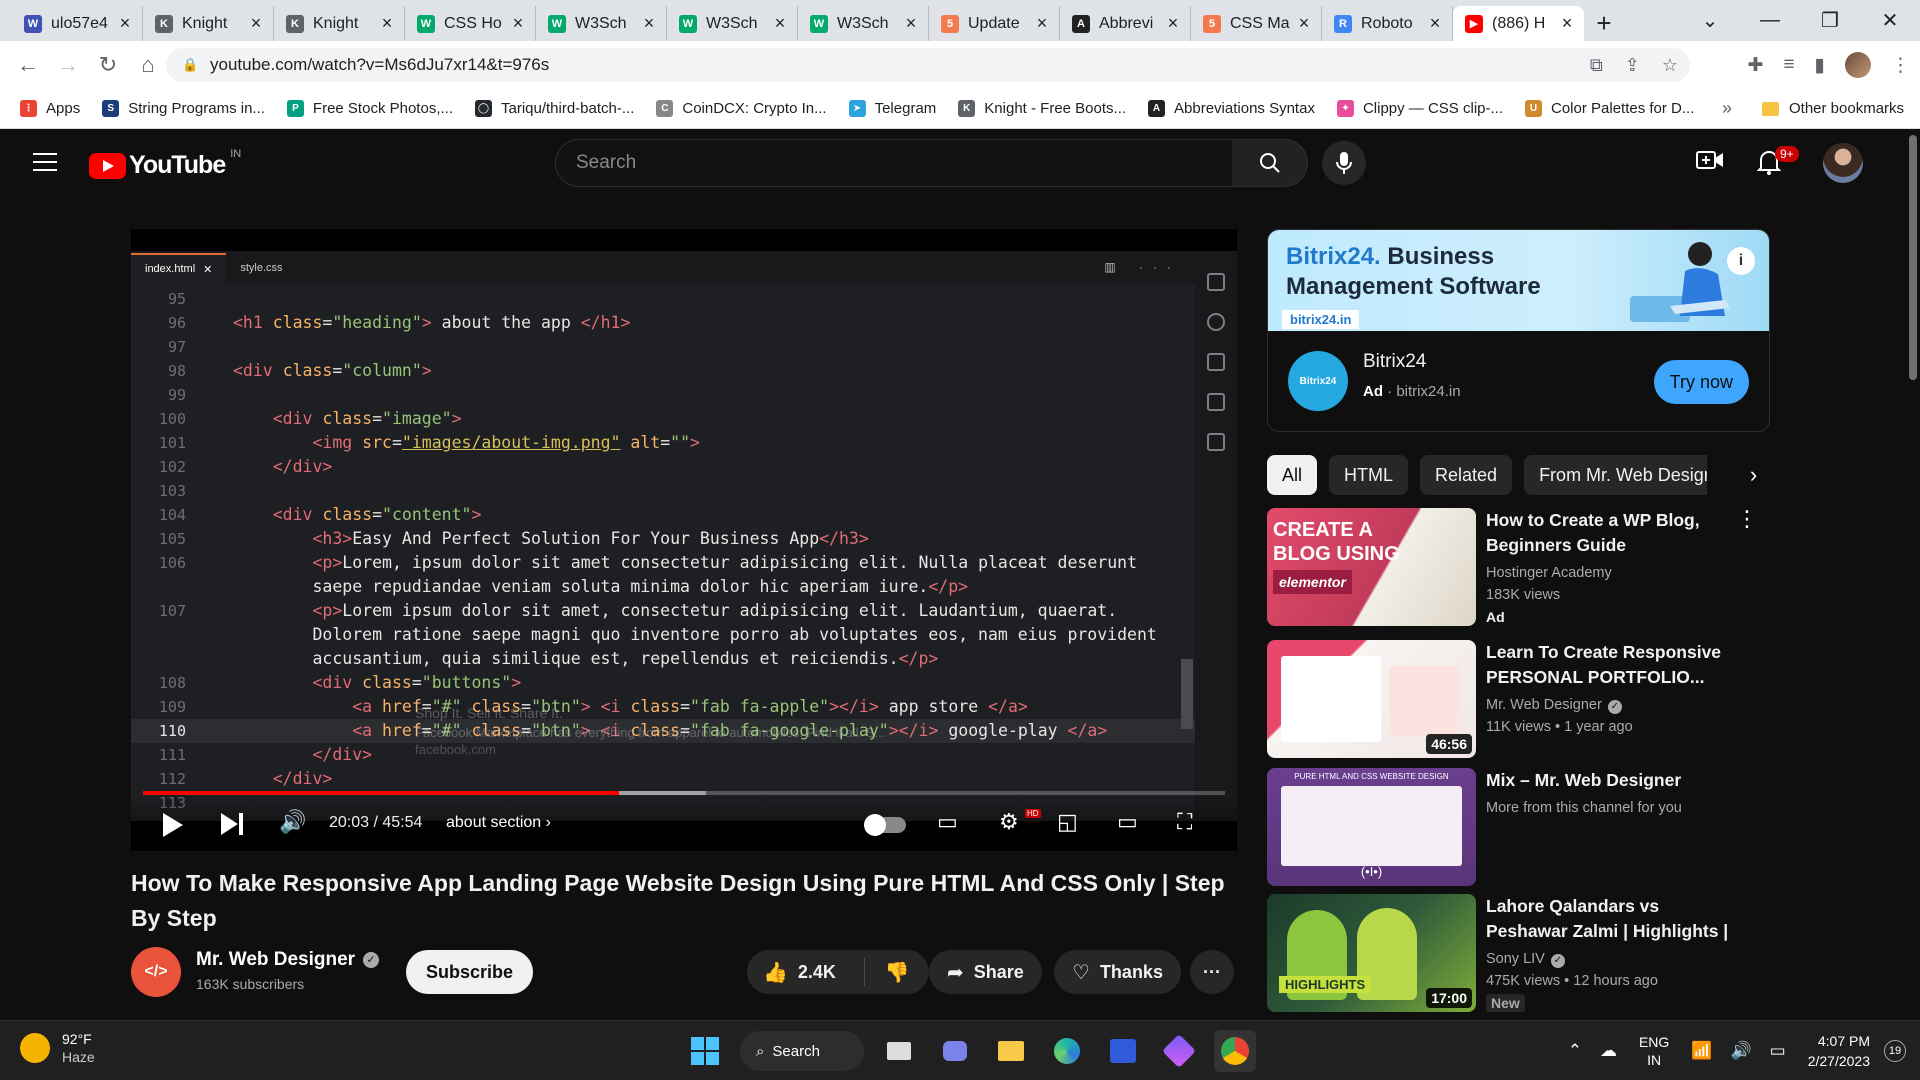  Describe the element at coordinates (50, 108) in the screenshot. I see `bookmark-item: ⋮ Apps` at that location.